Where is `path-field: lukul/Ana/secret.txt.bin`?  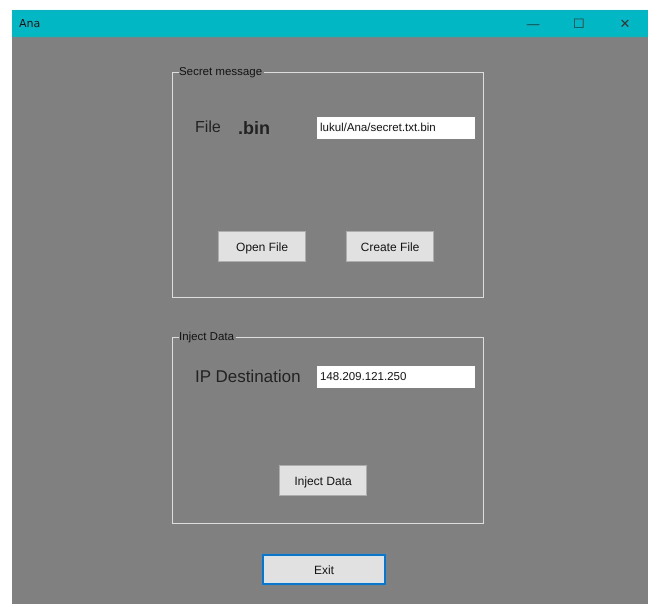
path-field: lukul/Ana/secret.txt.bin is located at coordinates (396, 128).